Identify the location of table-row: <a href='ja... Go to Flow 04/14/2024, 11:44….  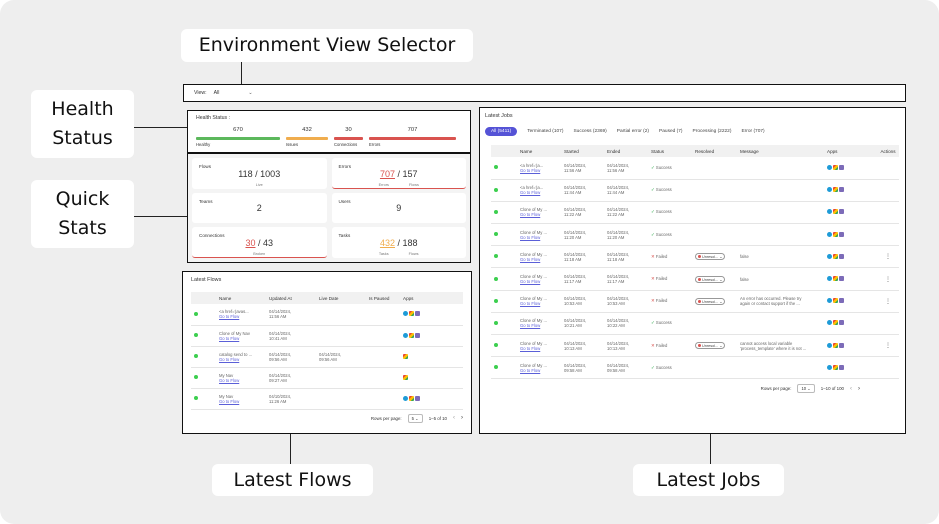
(695, 190).